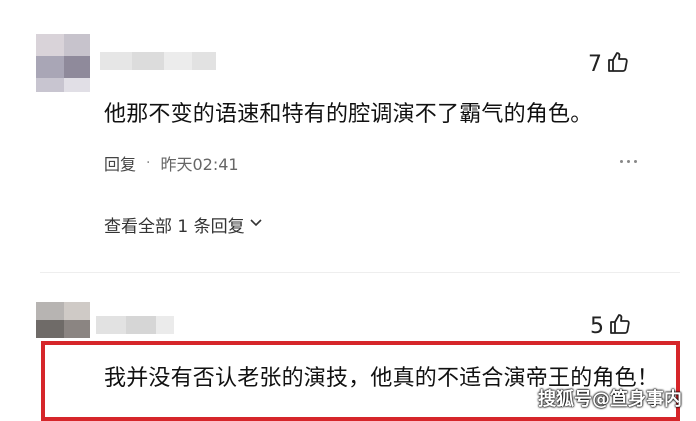 The height and width of the screenshot is (421, 696). I want to click on view-replies-link: 查看全部 1 条回复, so click(183, 224).